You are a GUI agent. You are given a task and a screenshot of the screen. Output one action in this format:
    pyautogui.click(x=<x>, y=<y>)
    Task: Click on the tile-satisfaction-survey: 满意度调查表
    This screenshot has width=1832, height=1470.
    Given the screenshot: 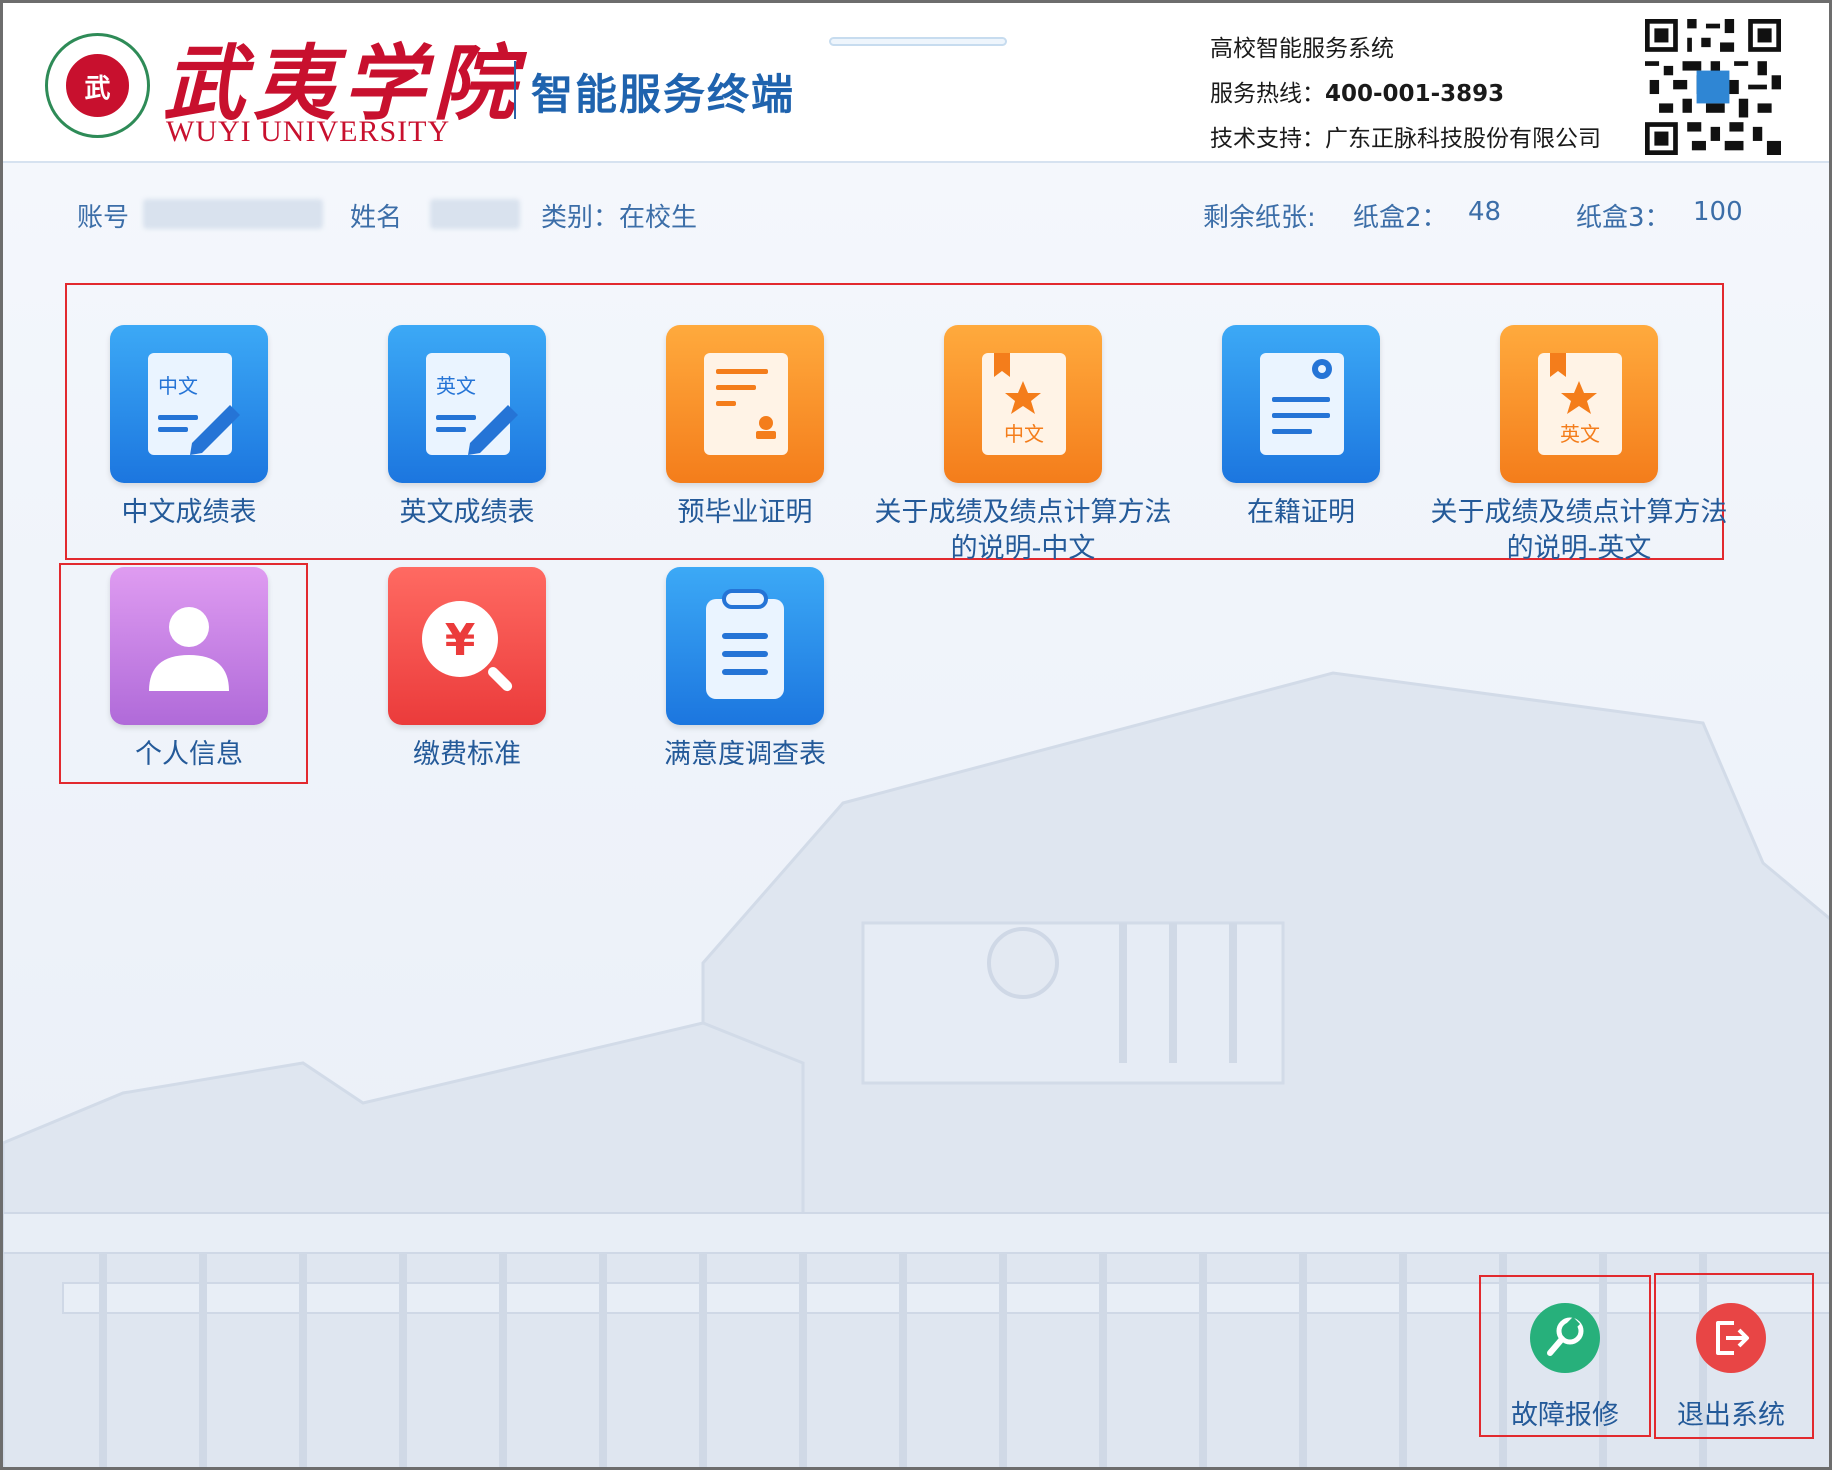 What is the action you would take?
    pyautogui.click(x=745, y=687)
    